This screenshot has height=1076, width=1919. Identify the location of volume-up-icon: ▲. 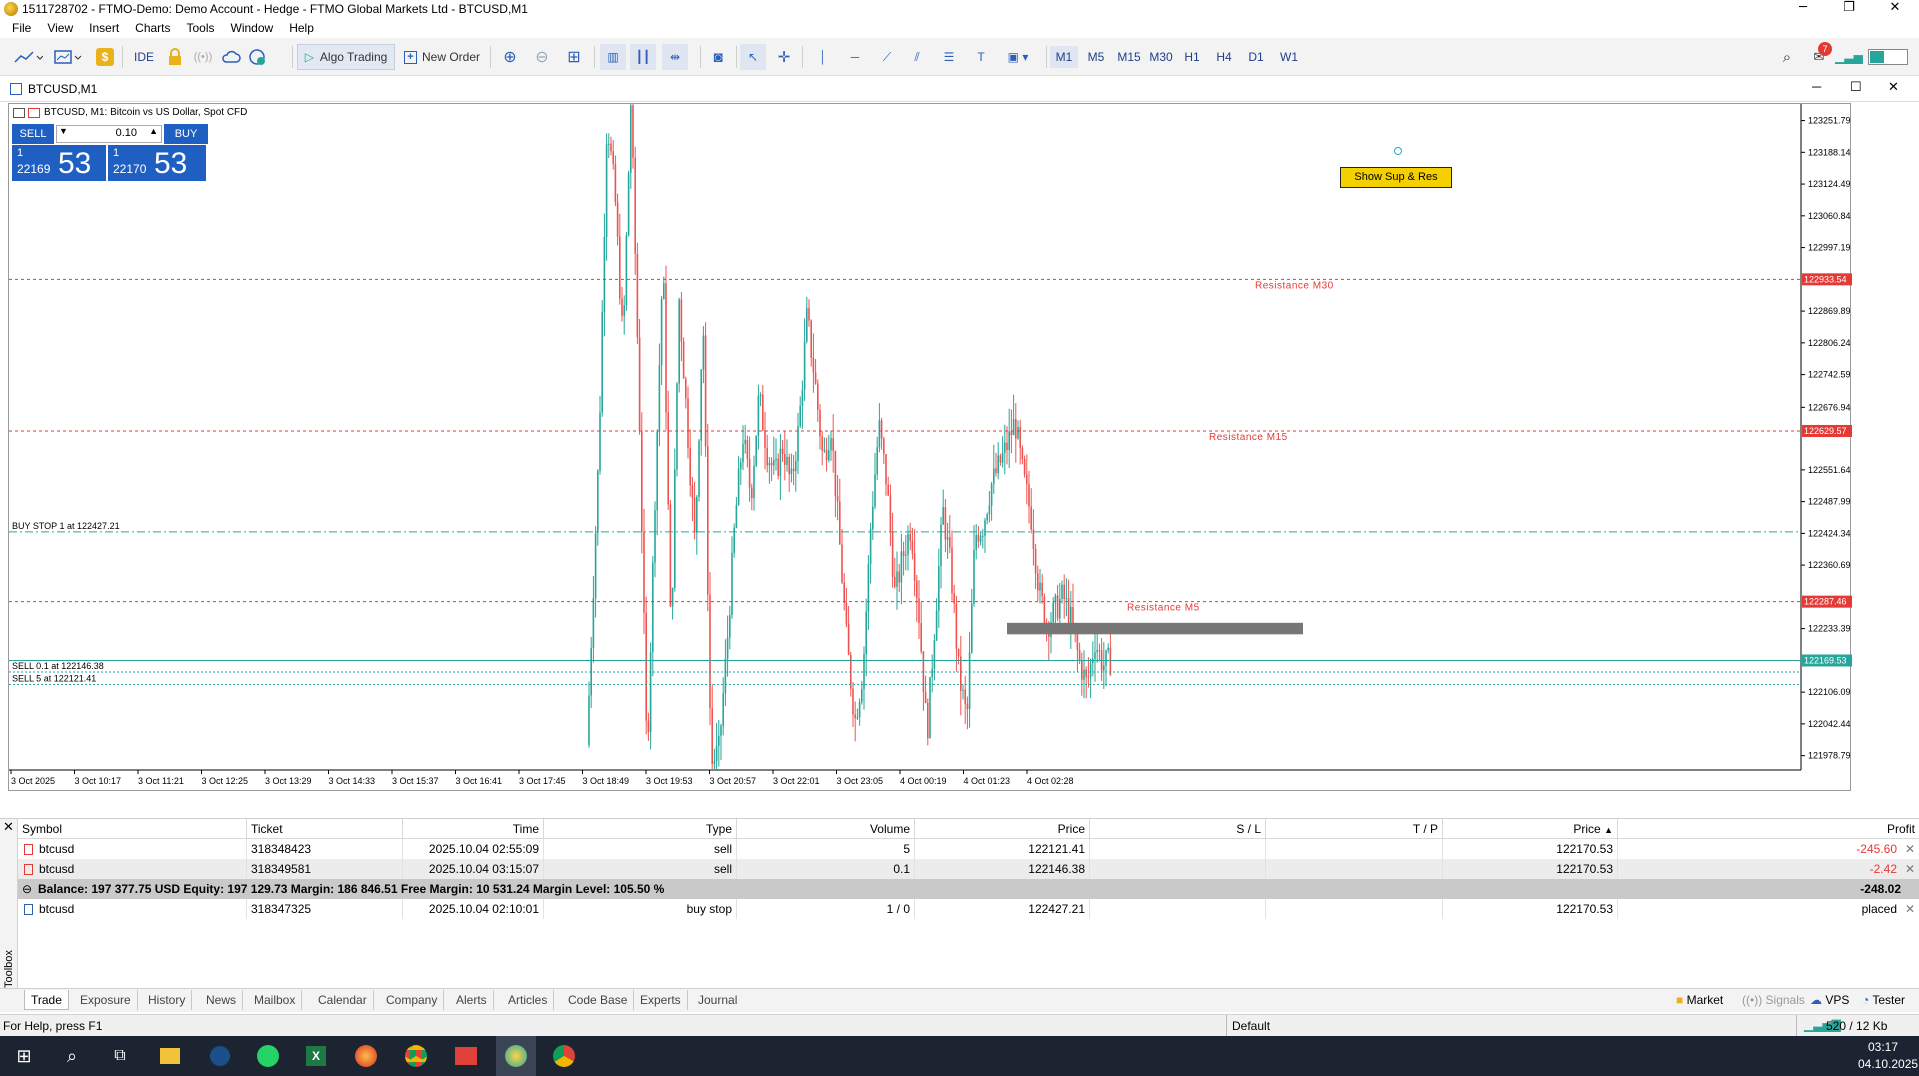
(153, 131).